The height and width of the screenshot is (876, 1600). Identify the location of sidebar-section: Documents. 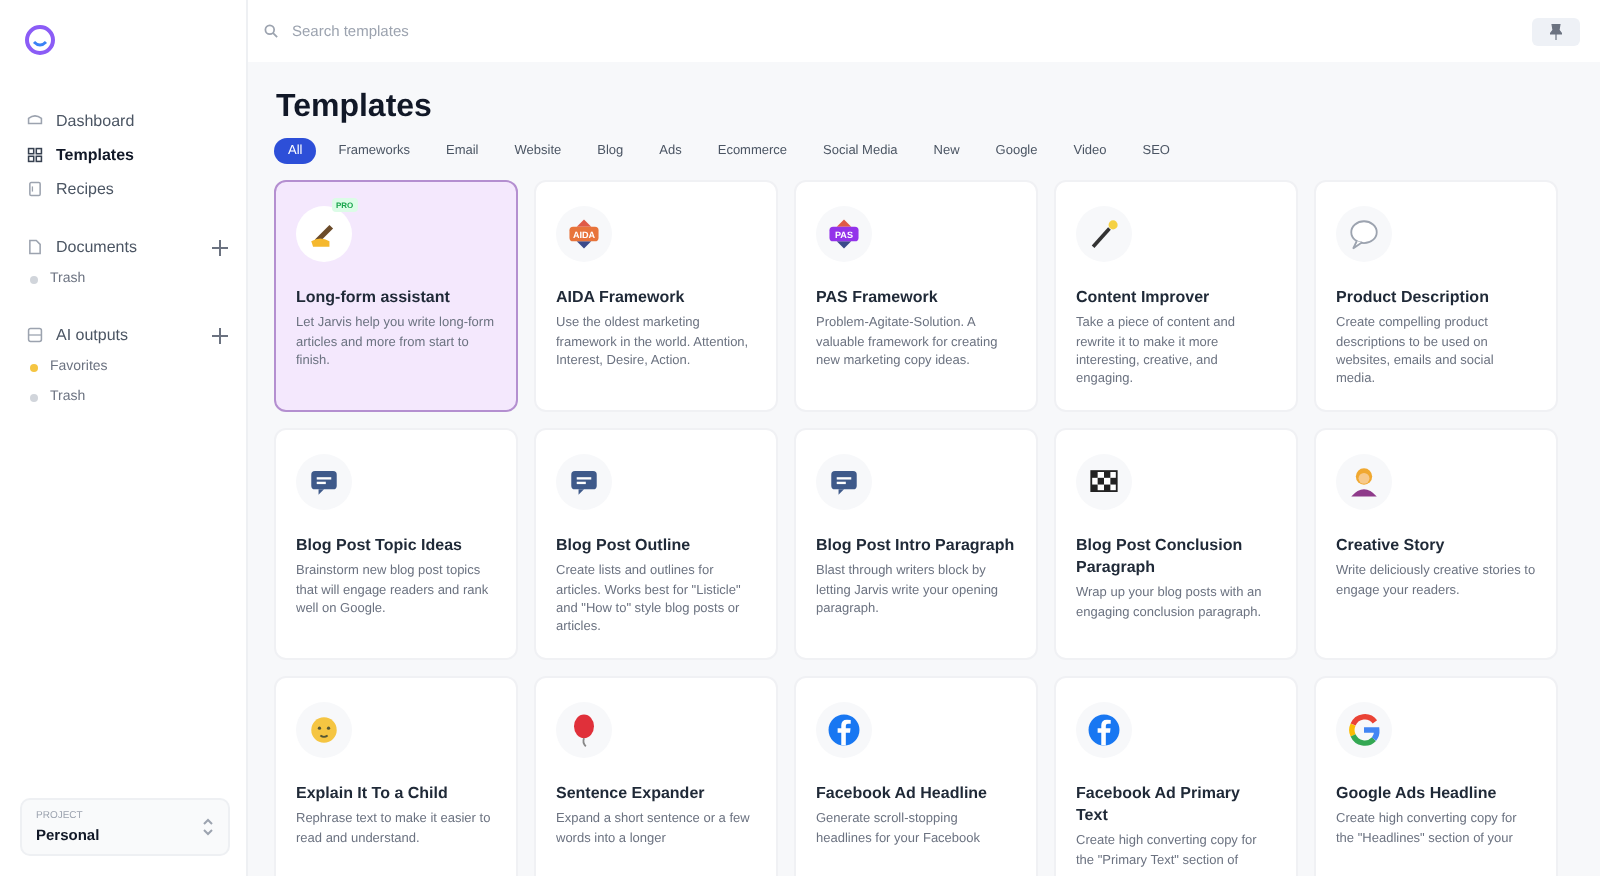
(81, 247).